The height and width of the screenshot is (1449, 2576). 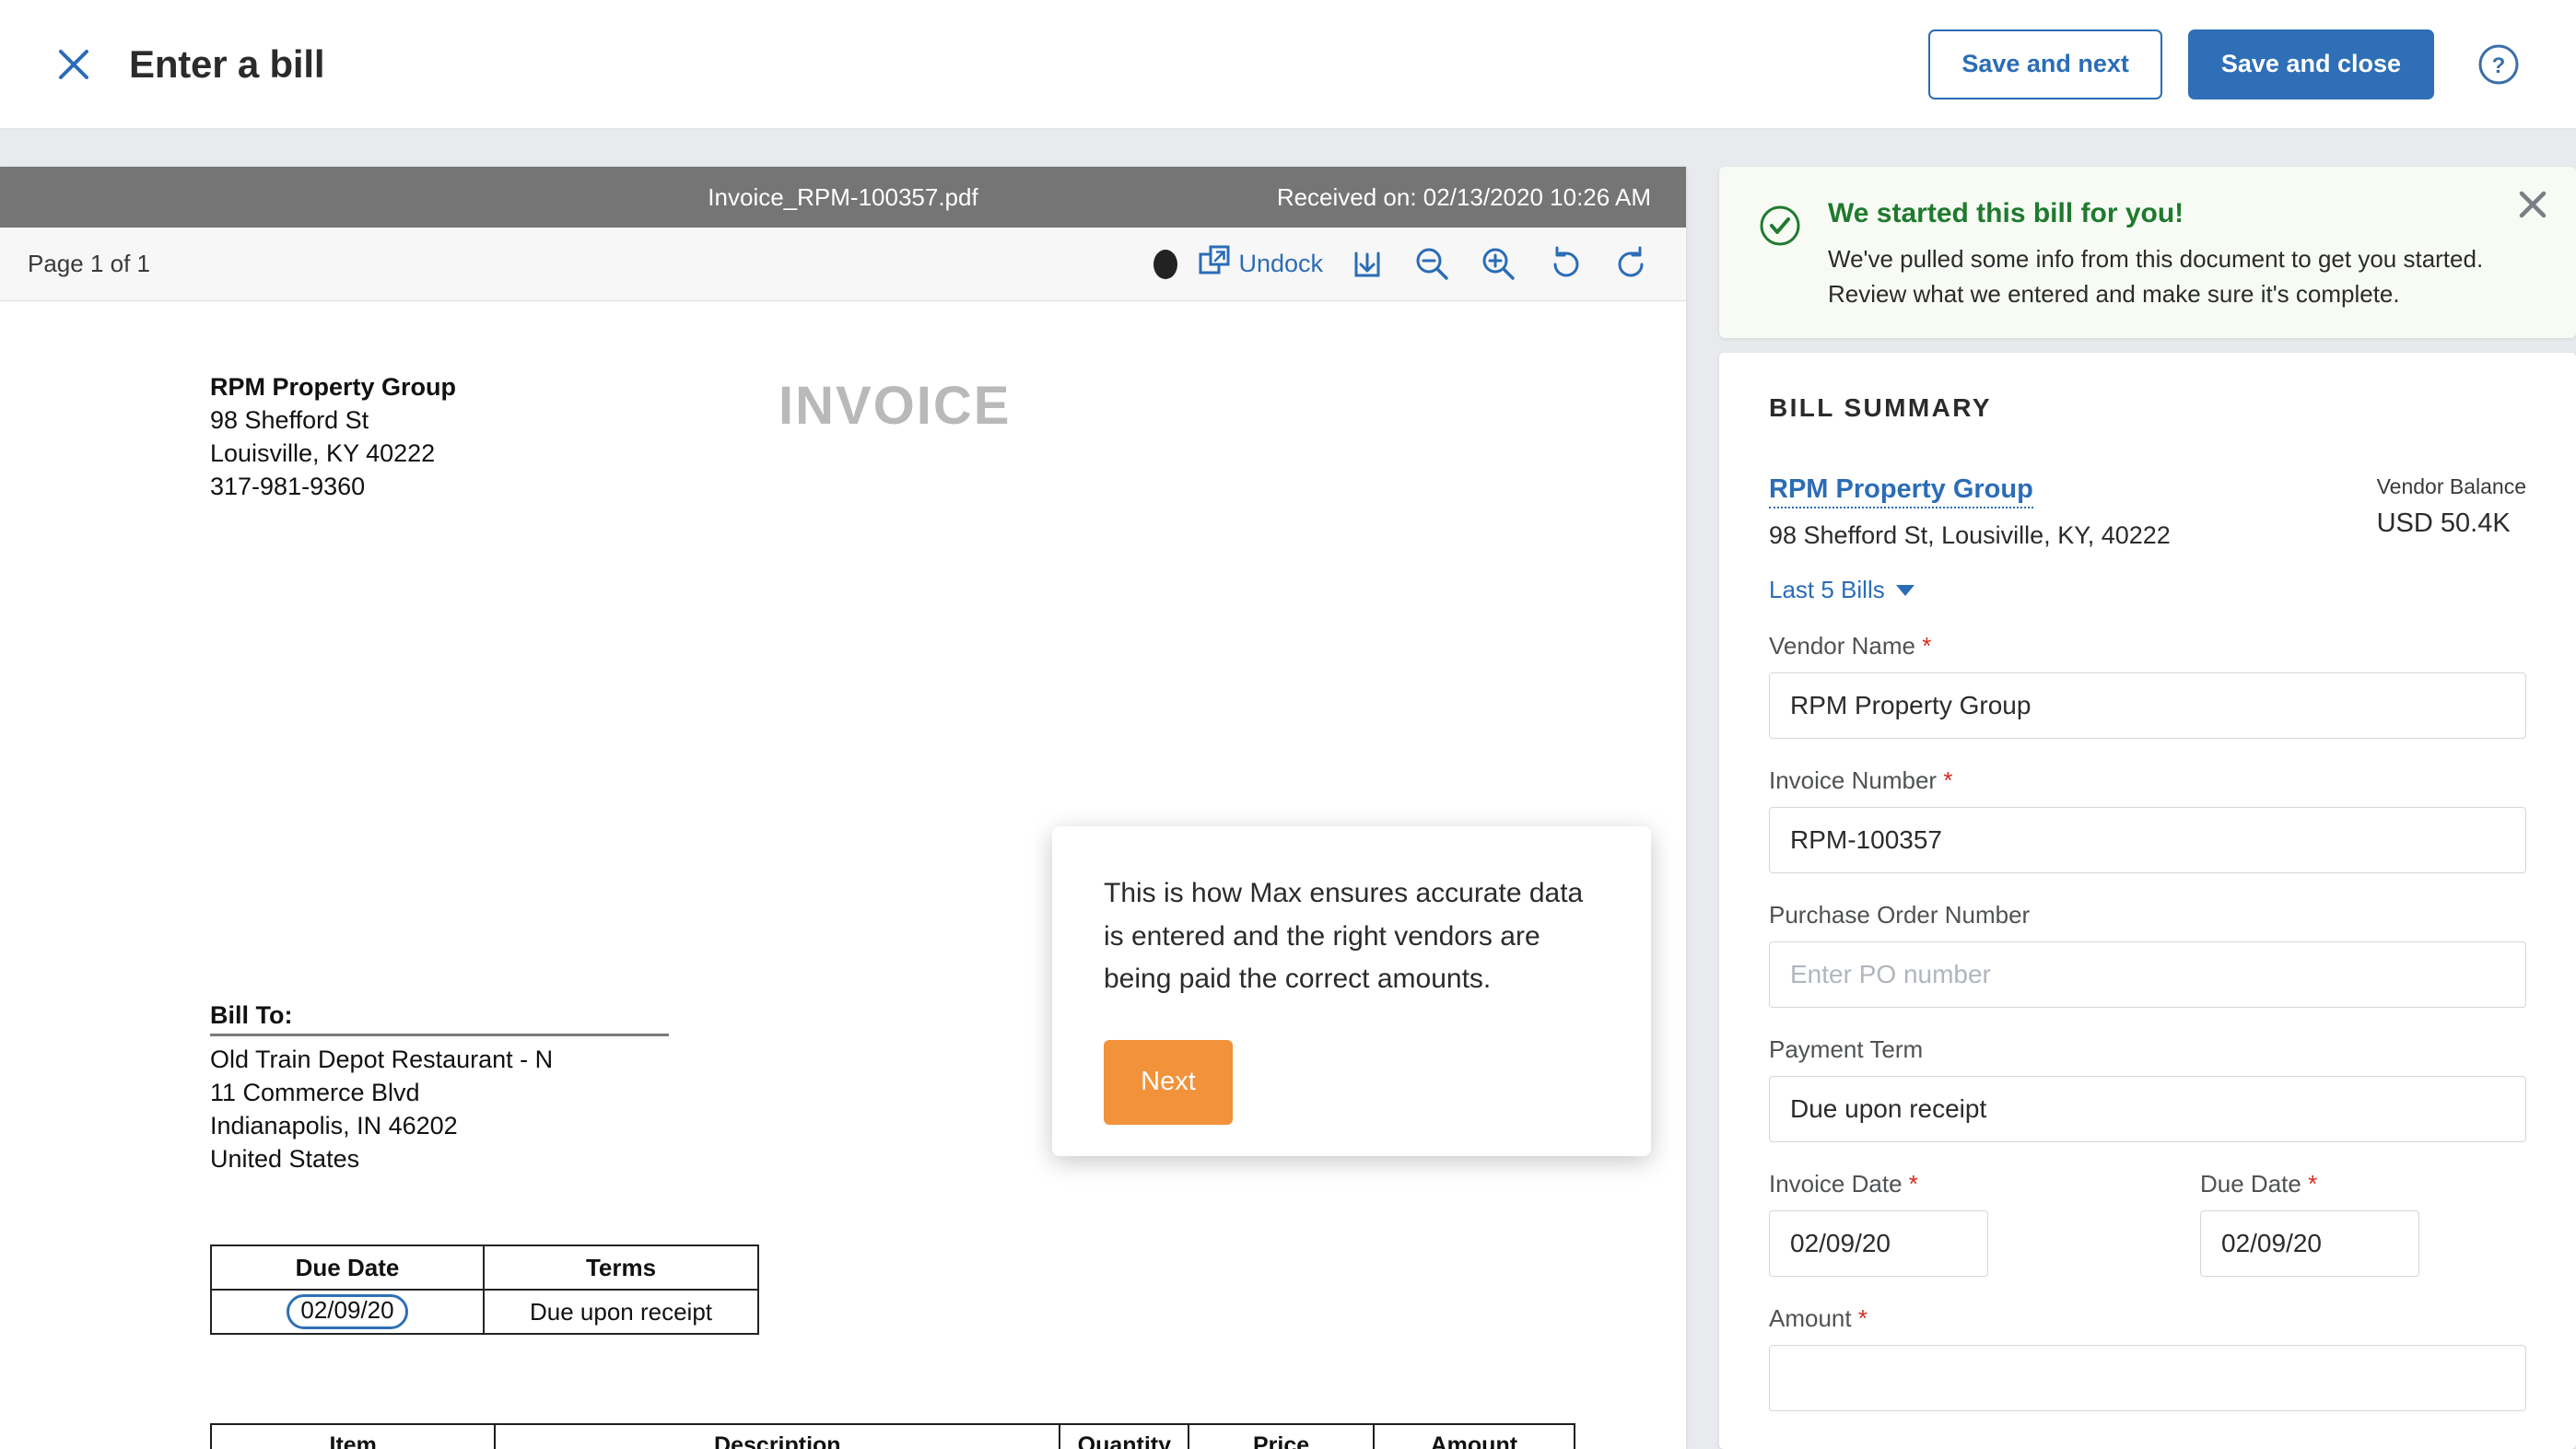 I want to click on notice-title: We started this bill for you!, so click(x=2006, y=213).